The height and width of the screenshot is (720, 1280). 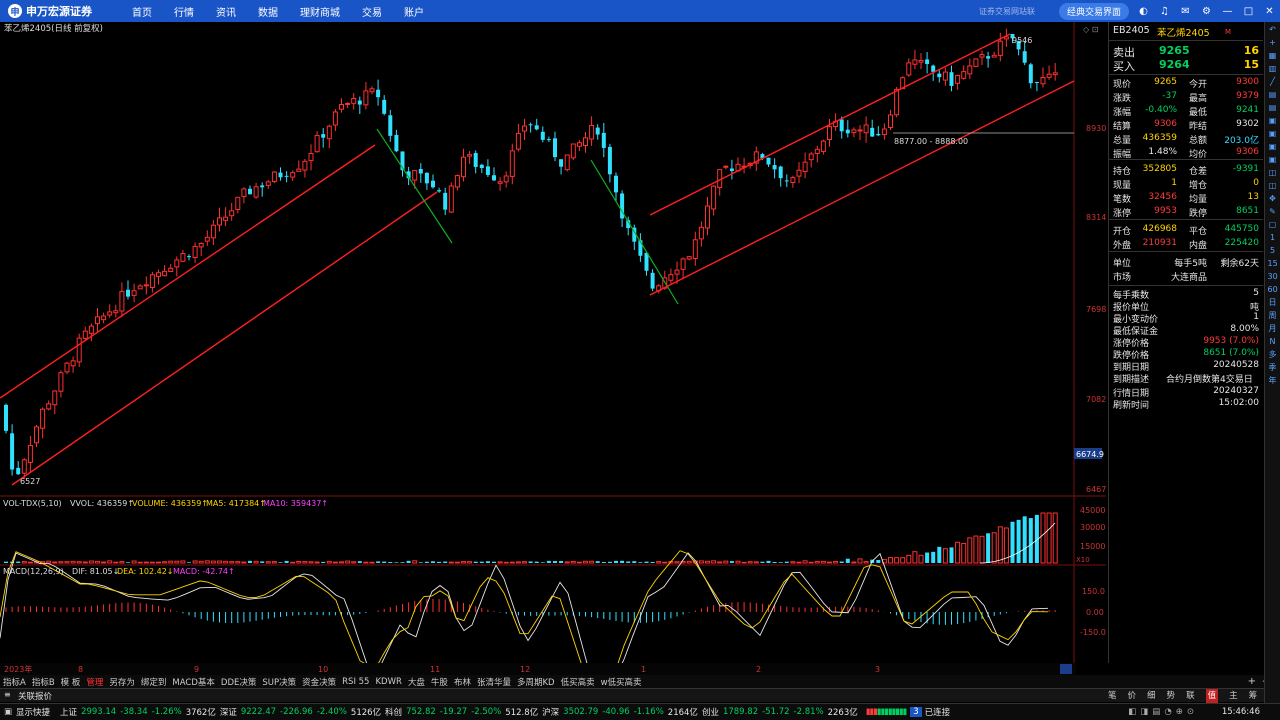 What do you see at coordinates (416, 682) in the screenshot?
I see `toolbar-item: 大盘` at bounding box center [416, 682].